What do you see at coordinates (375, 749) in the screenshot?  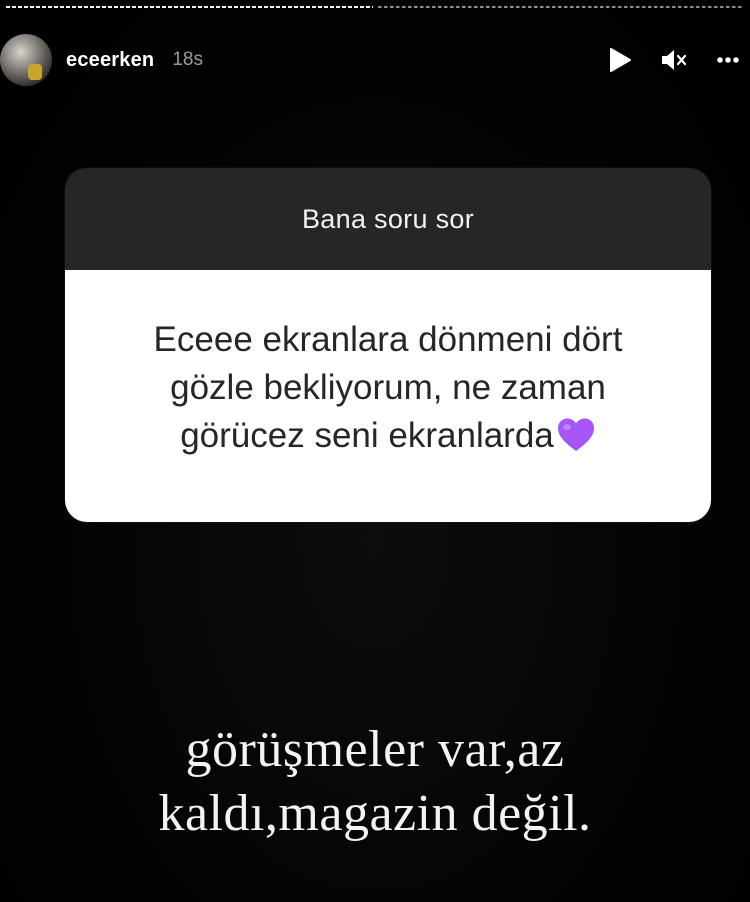 I see `reply-line: görüşmeler var,az` at bounding box center [375, 749].